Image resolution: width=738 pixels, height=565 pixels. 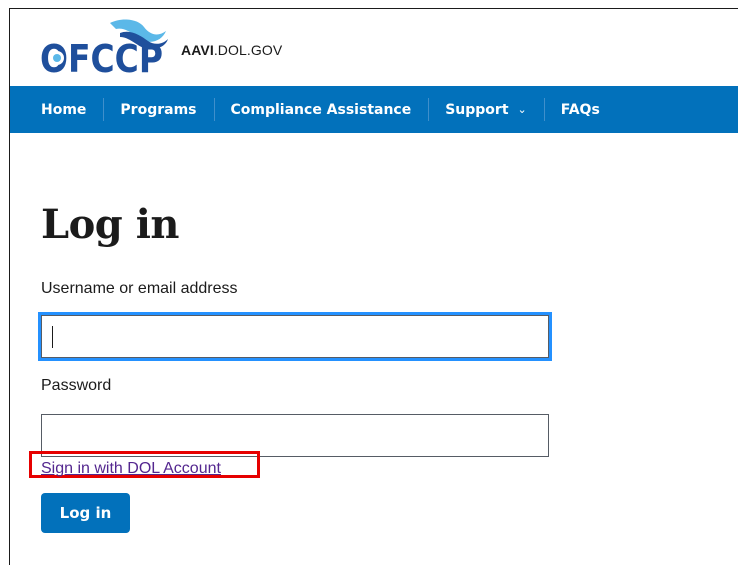 I want to click on nav-item-home: Home, so click(x=56, y=109).